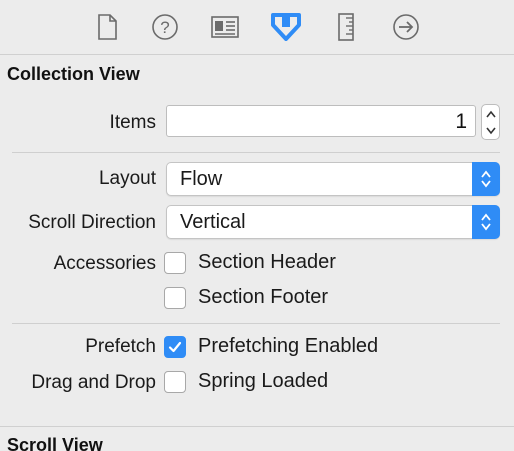 This screenshot has width=514, height=451. I want to click on section-title-scroll-view: Scroll View, so click(55, 443).